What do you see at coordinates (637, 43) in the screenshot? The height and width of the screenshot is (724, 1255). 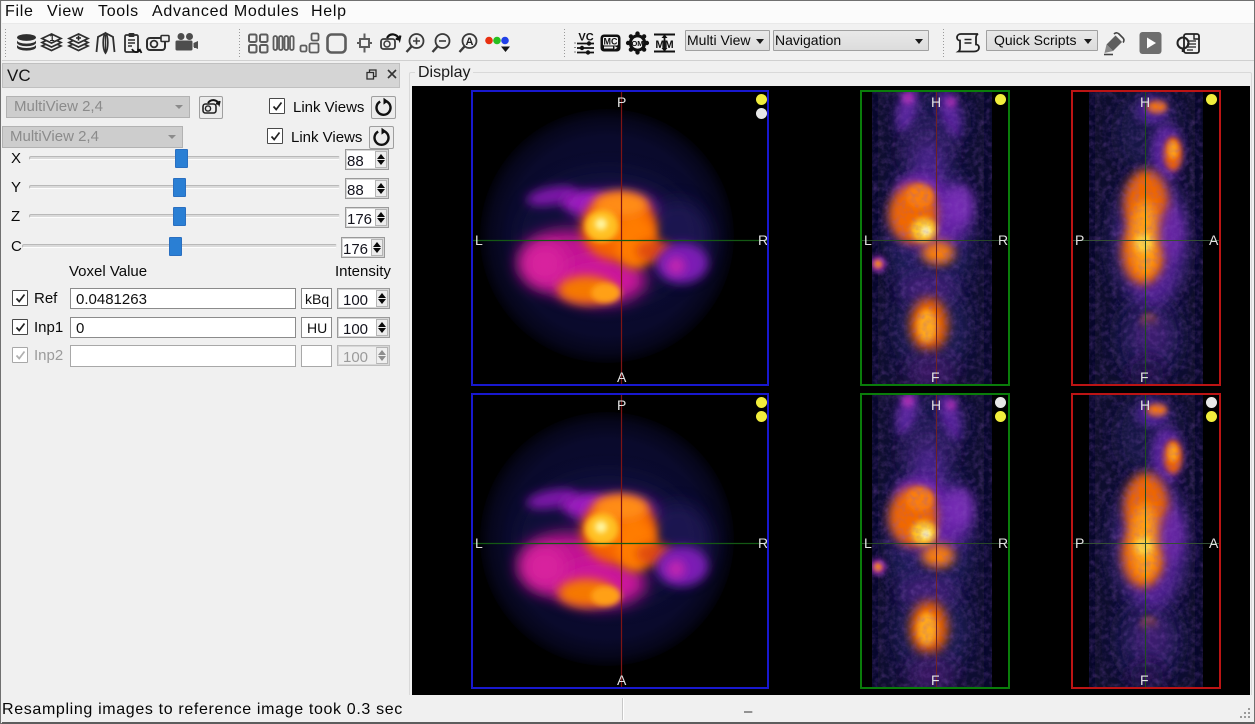 I see `svg-text: OM` at bounding box center [637, 43].